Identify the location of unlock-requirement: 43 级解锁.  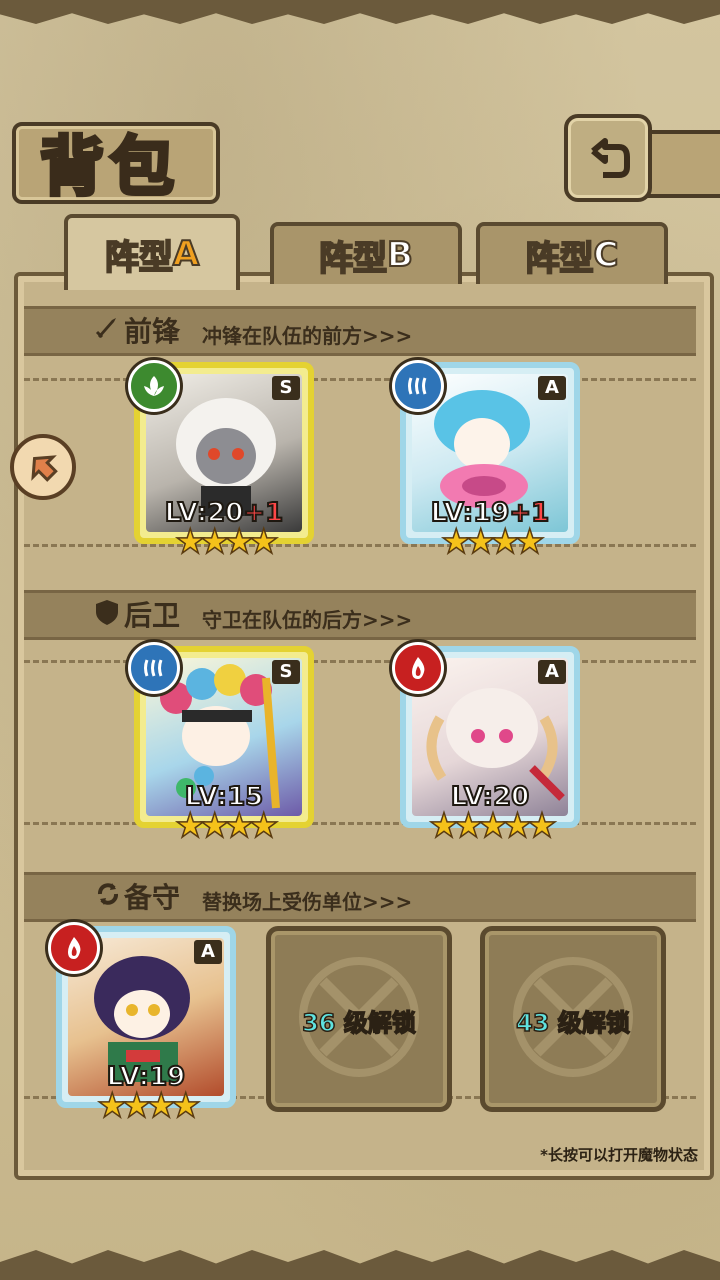
(572, 1023).